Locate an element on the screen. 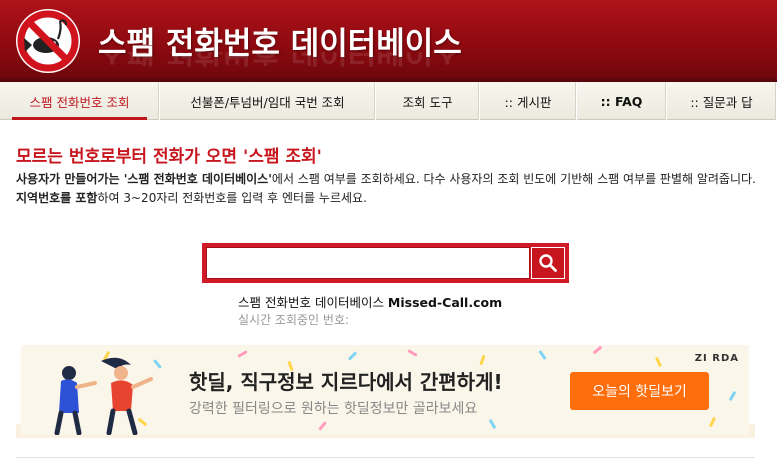 The height and width of the screenshot is (461, 777). search-button is located at coordinates (548, 263).